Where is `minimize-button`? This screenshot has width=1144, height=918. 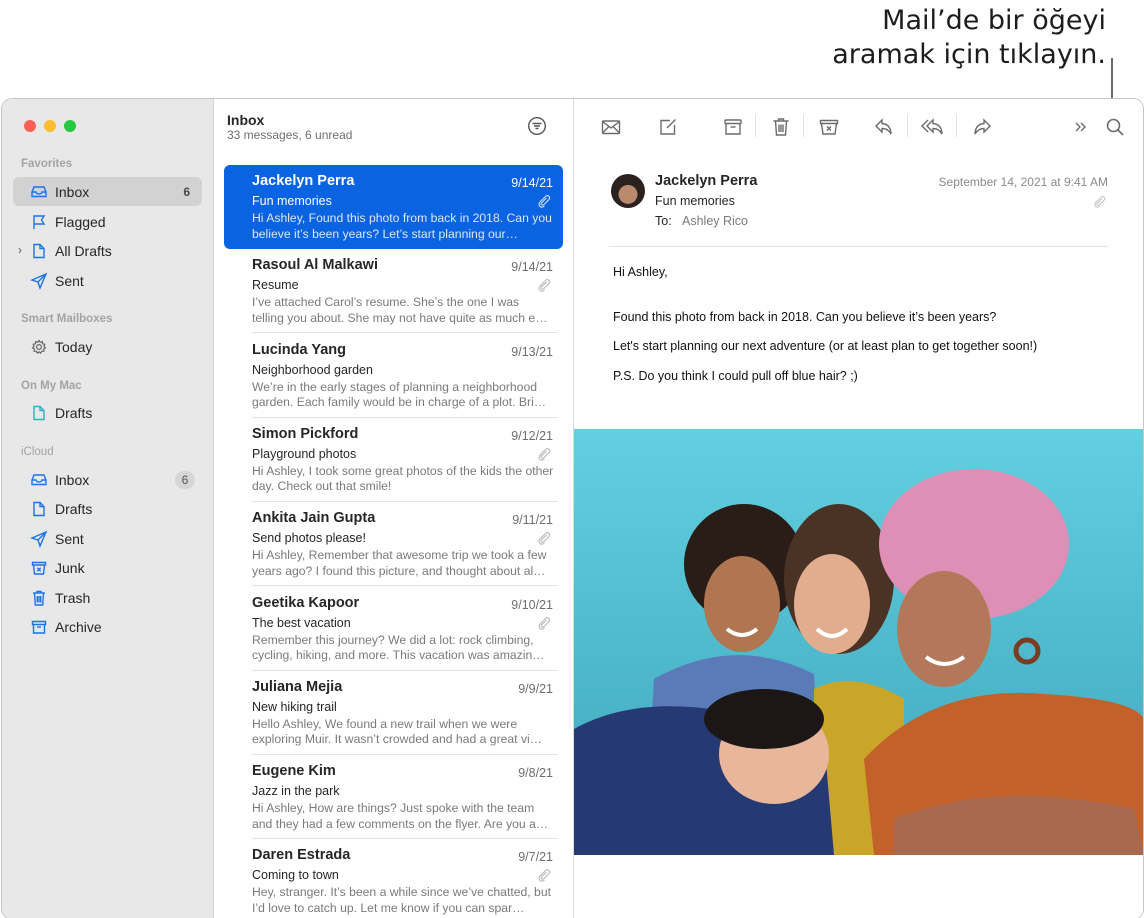 minimize-button is located at coordinates (50, 126).